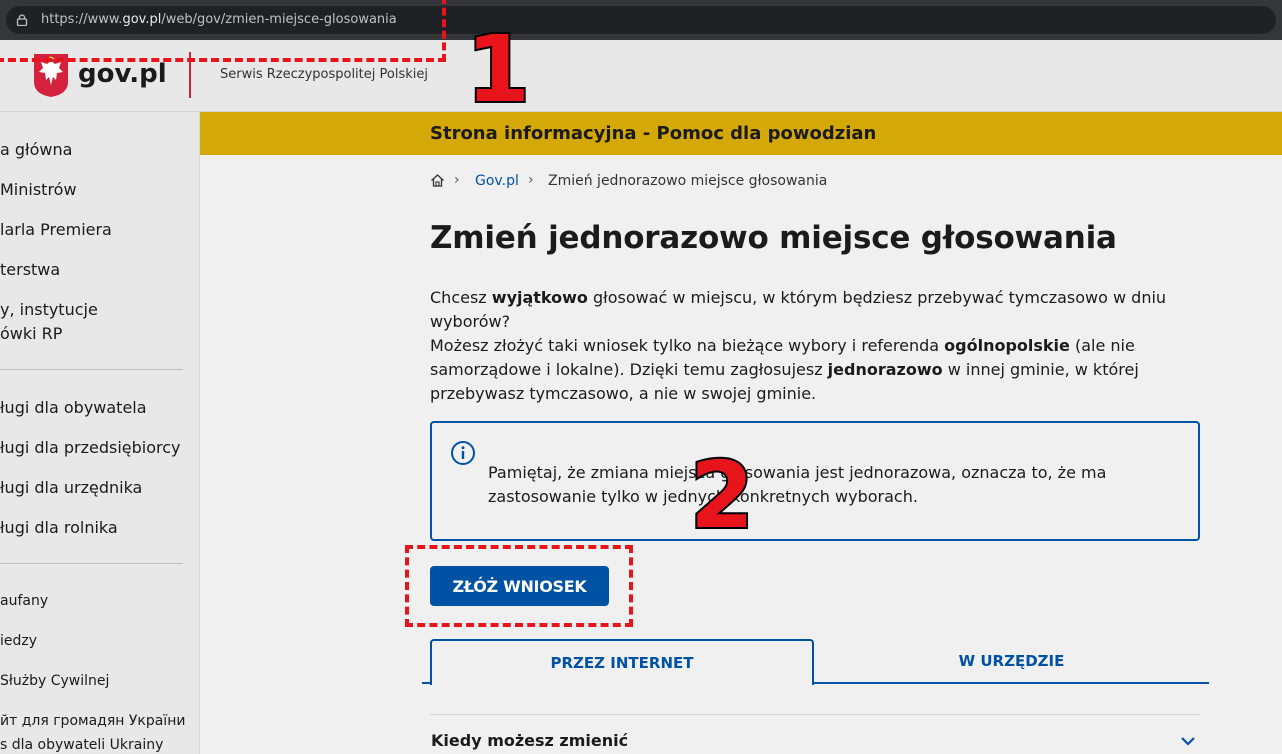 The height and width of the screenshot is (754, 1282). What do you see at coordinates (773, 238) in the screenshot?
I see `page-title: Zmień jednorazowo miejsce głosowania` at bounding box center [773, 238].